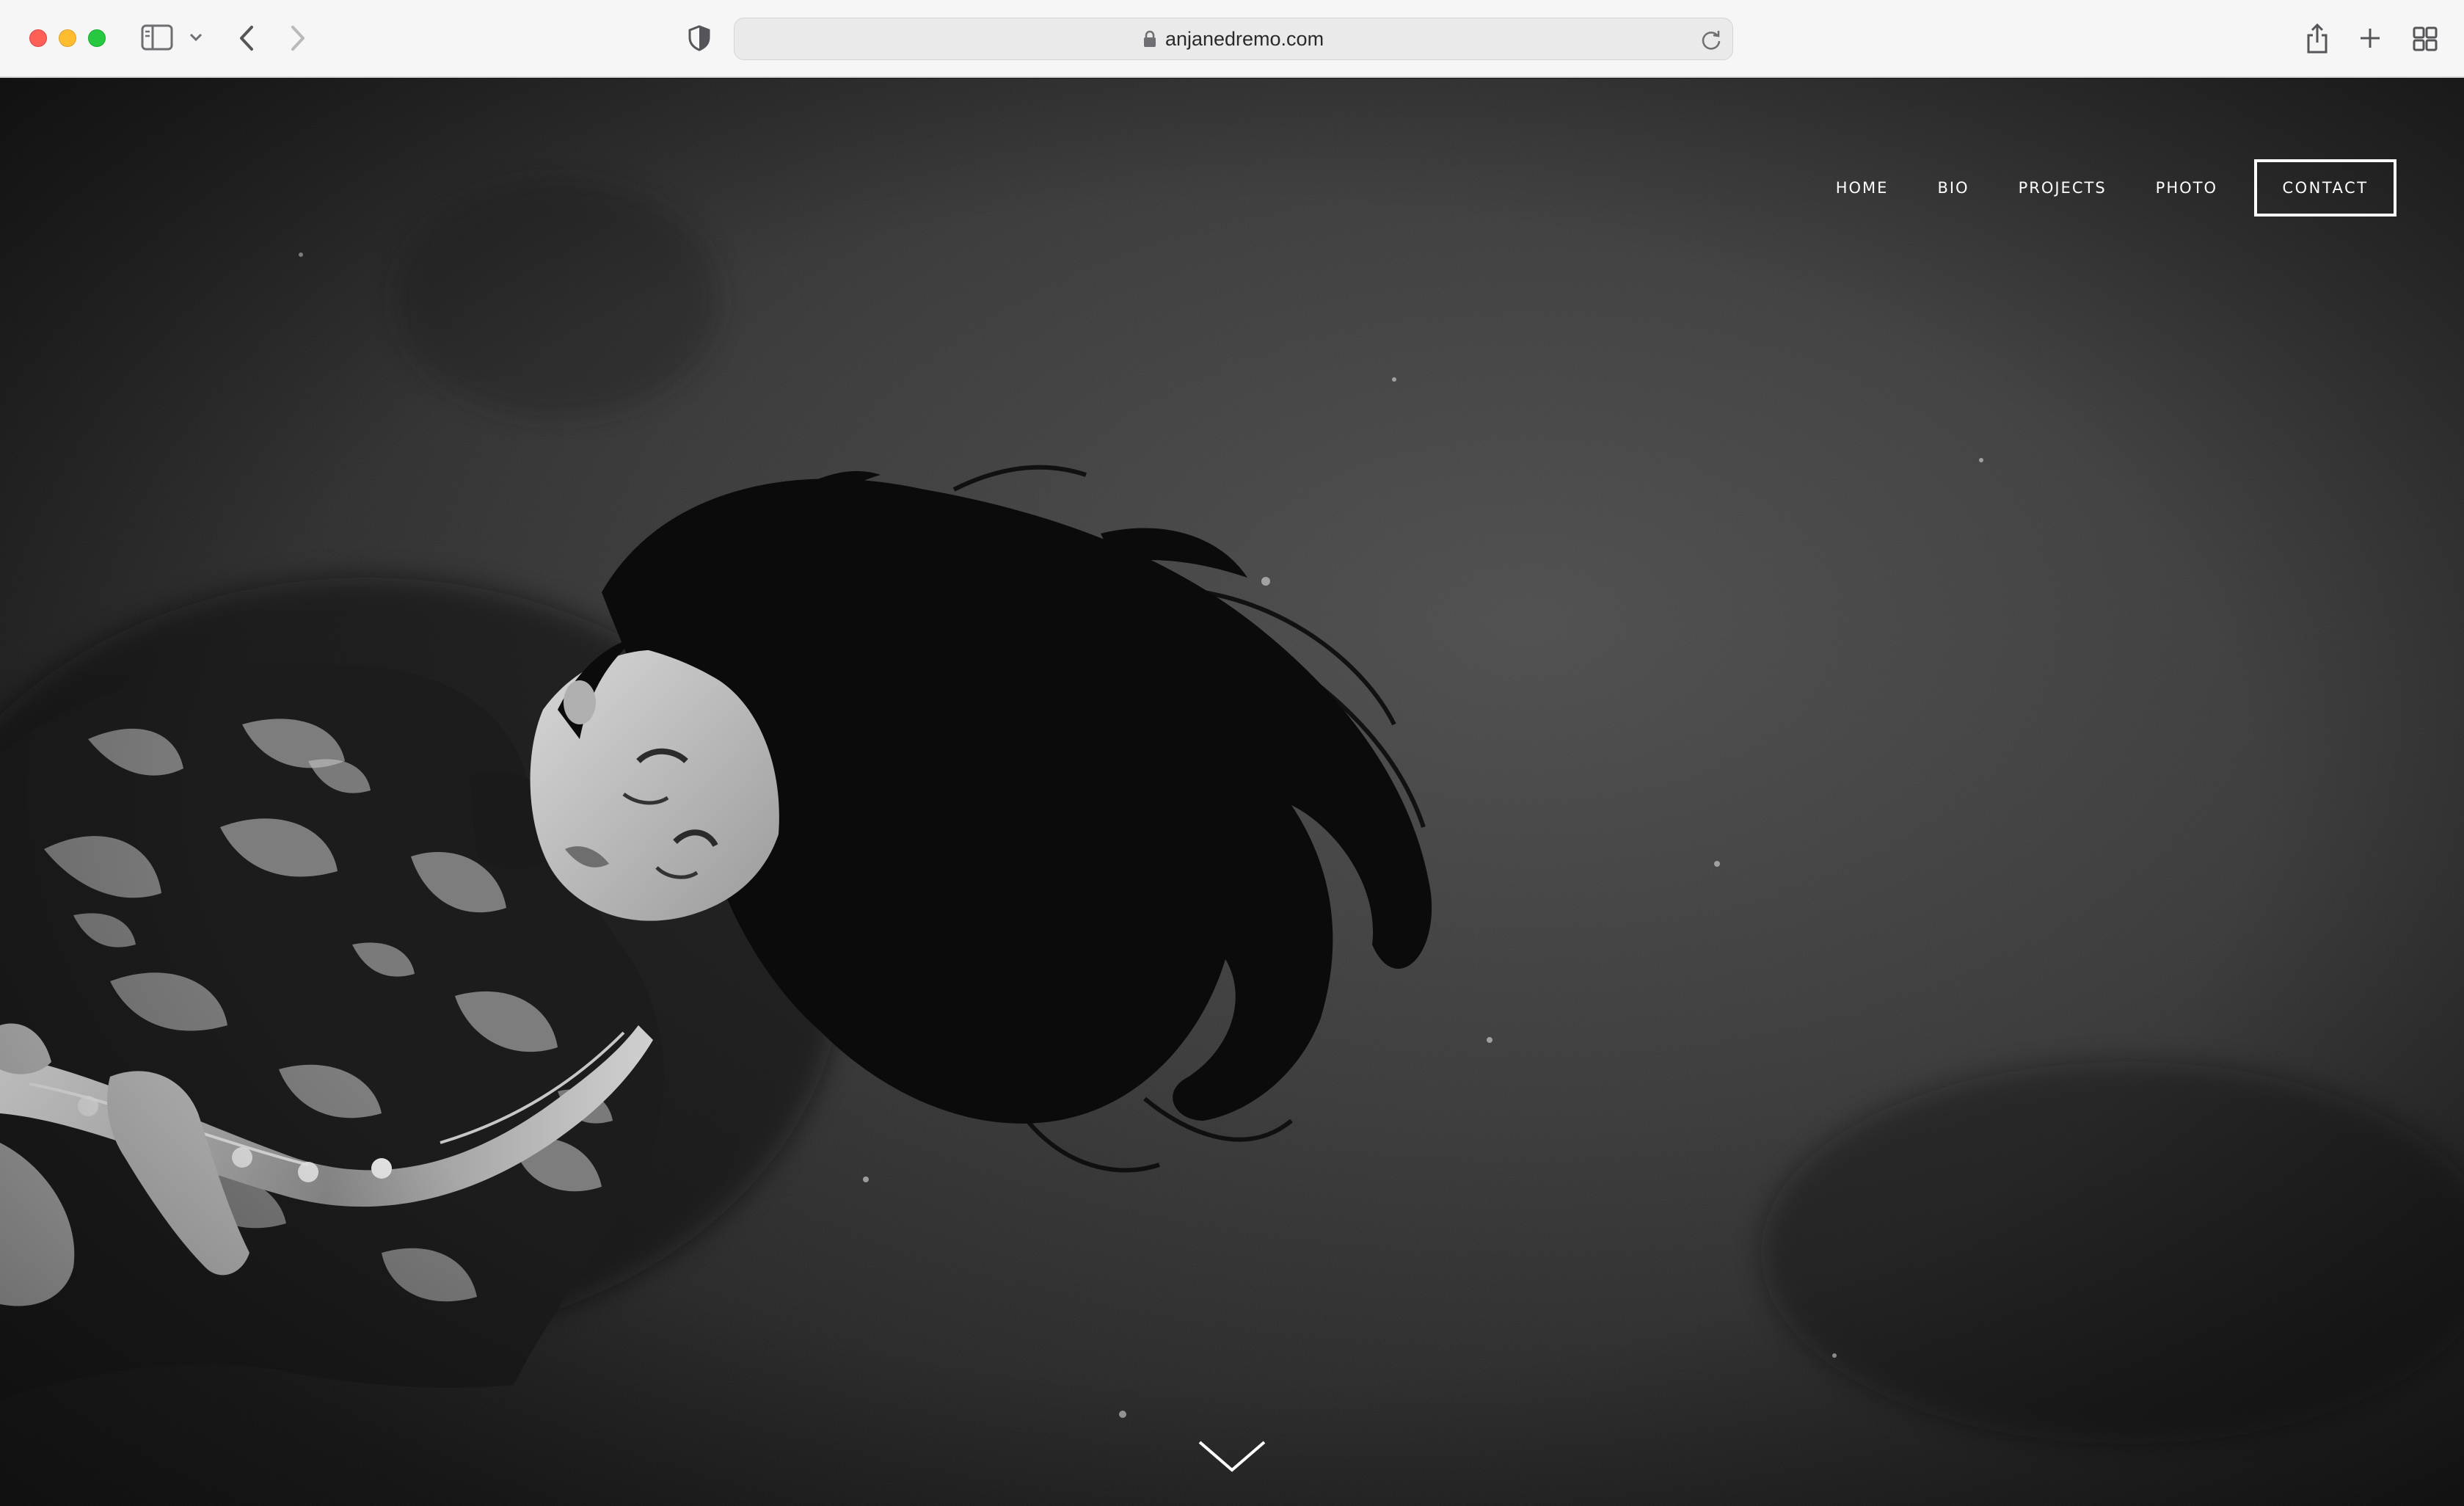  What do you see at coordinates (2063, 188) in the screenshot?
I see `nav-link-projects: PROJECTS` at bounding box center [2063, 188].